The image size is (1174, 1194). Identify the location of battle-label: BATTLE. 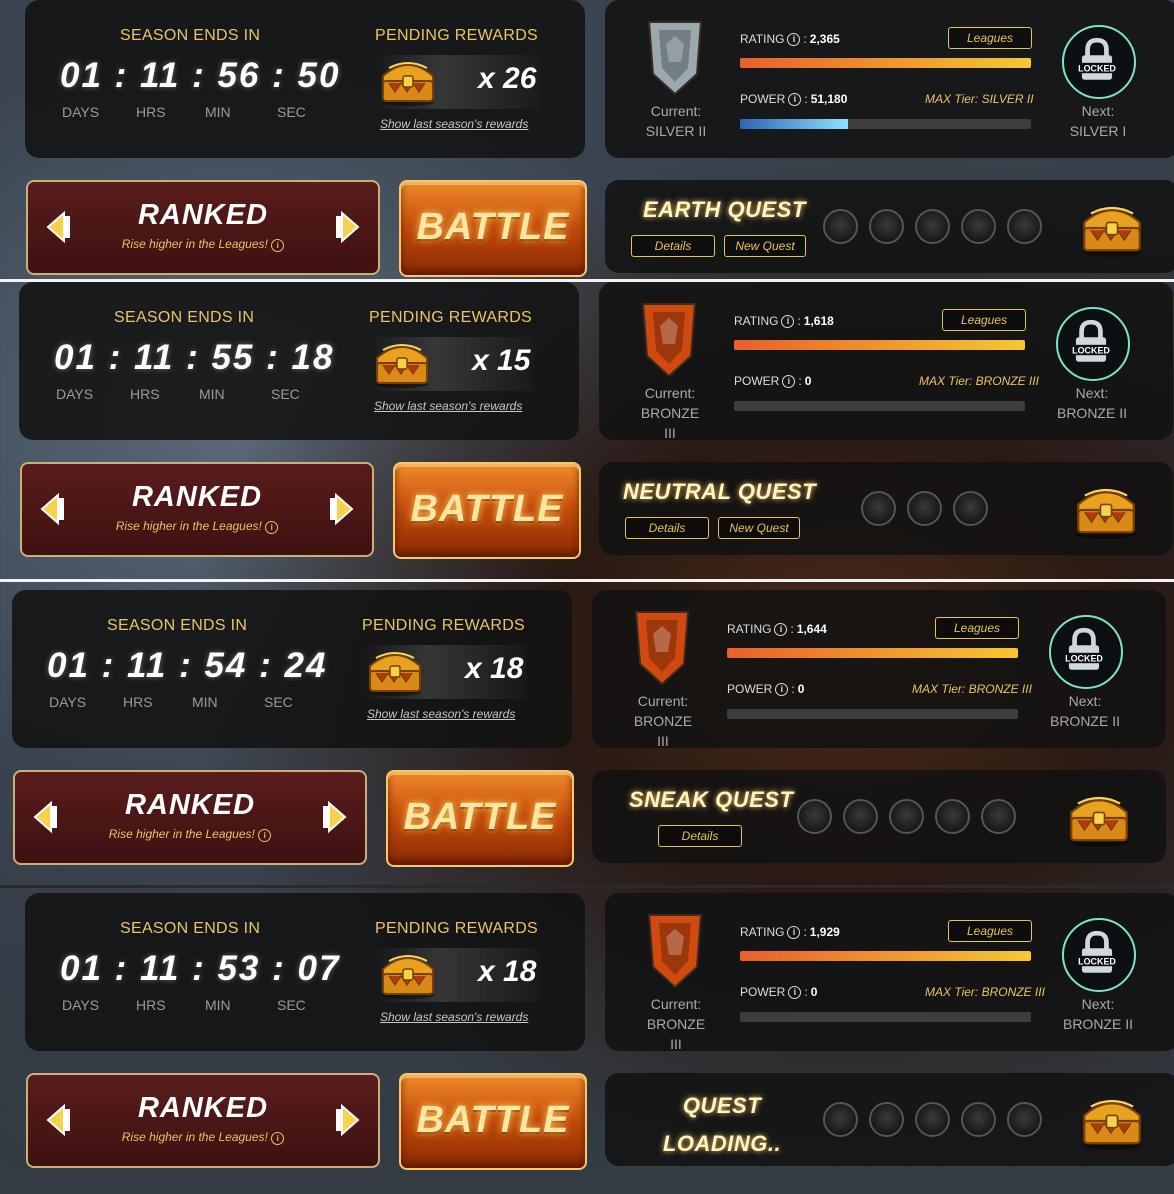
(493, 1120).